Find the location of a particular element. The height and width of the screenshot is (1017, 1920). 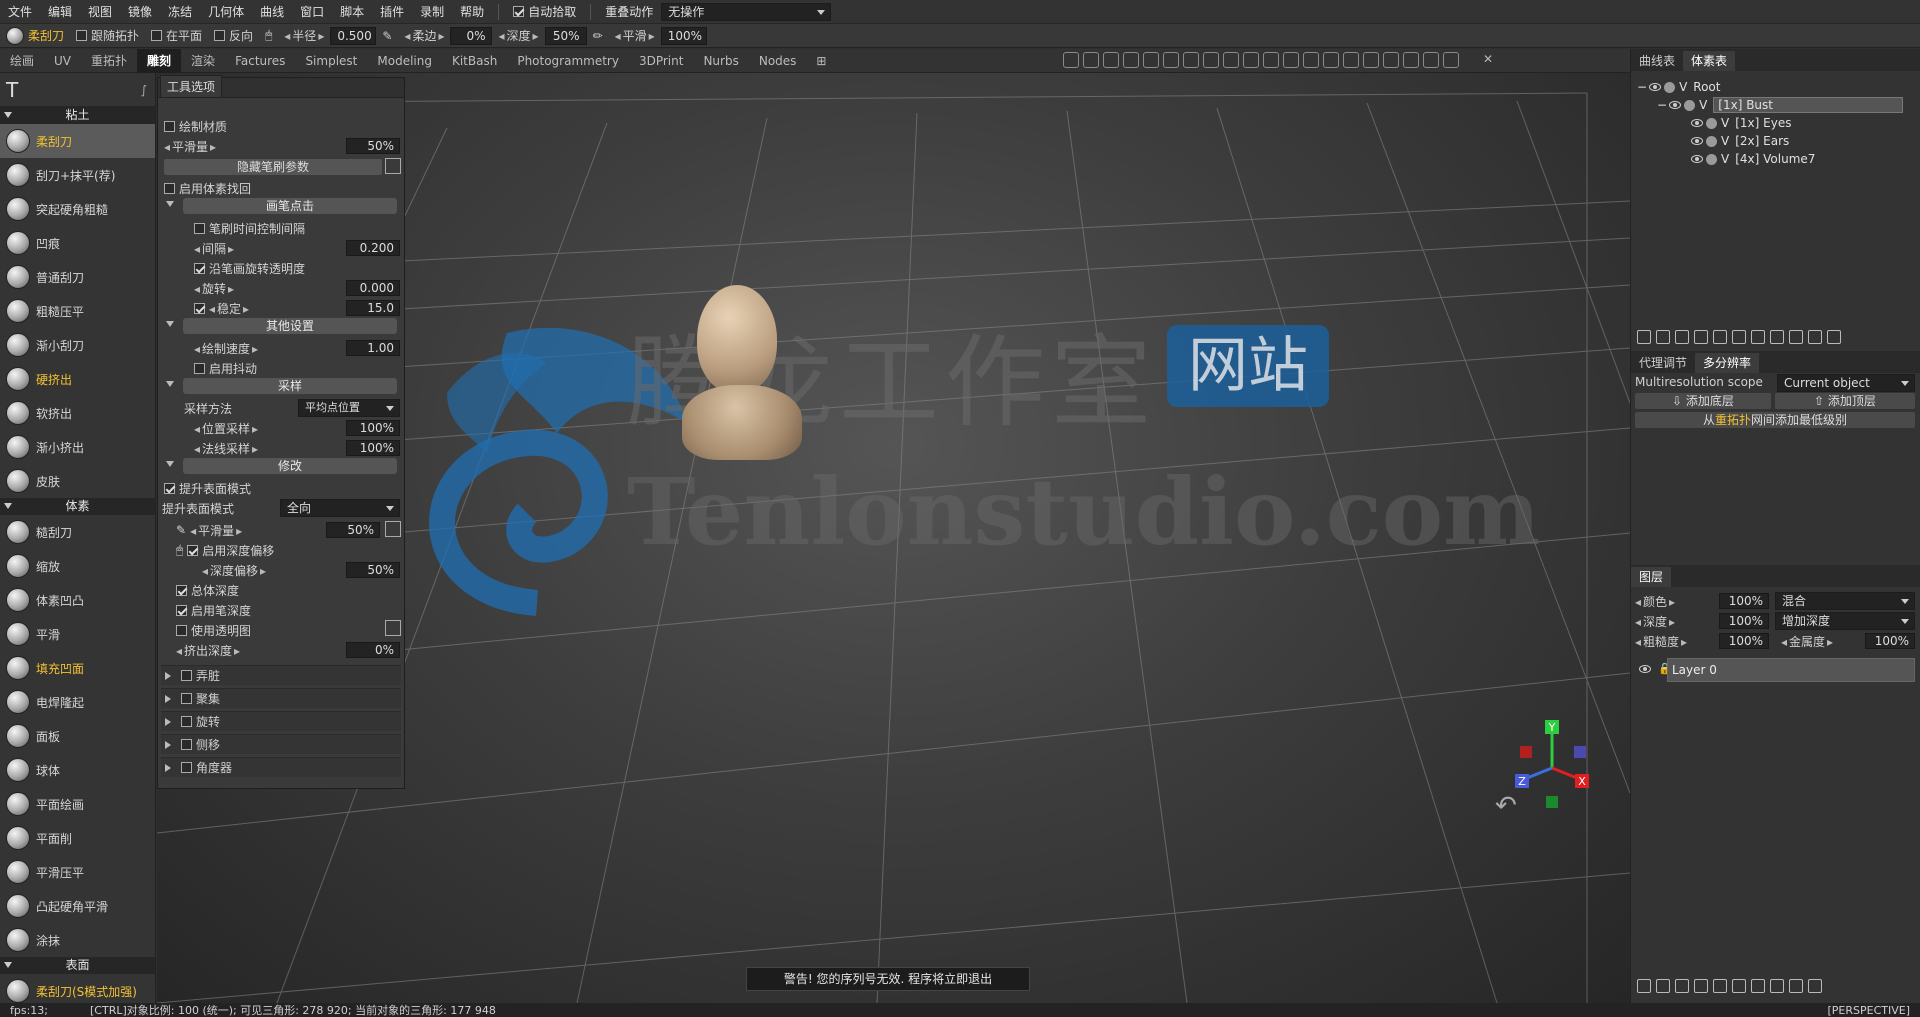

ortho-icon is located at coordinates (1291, 60).